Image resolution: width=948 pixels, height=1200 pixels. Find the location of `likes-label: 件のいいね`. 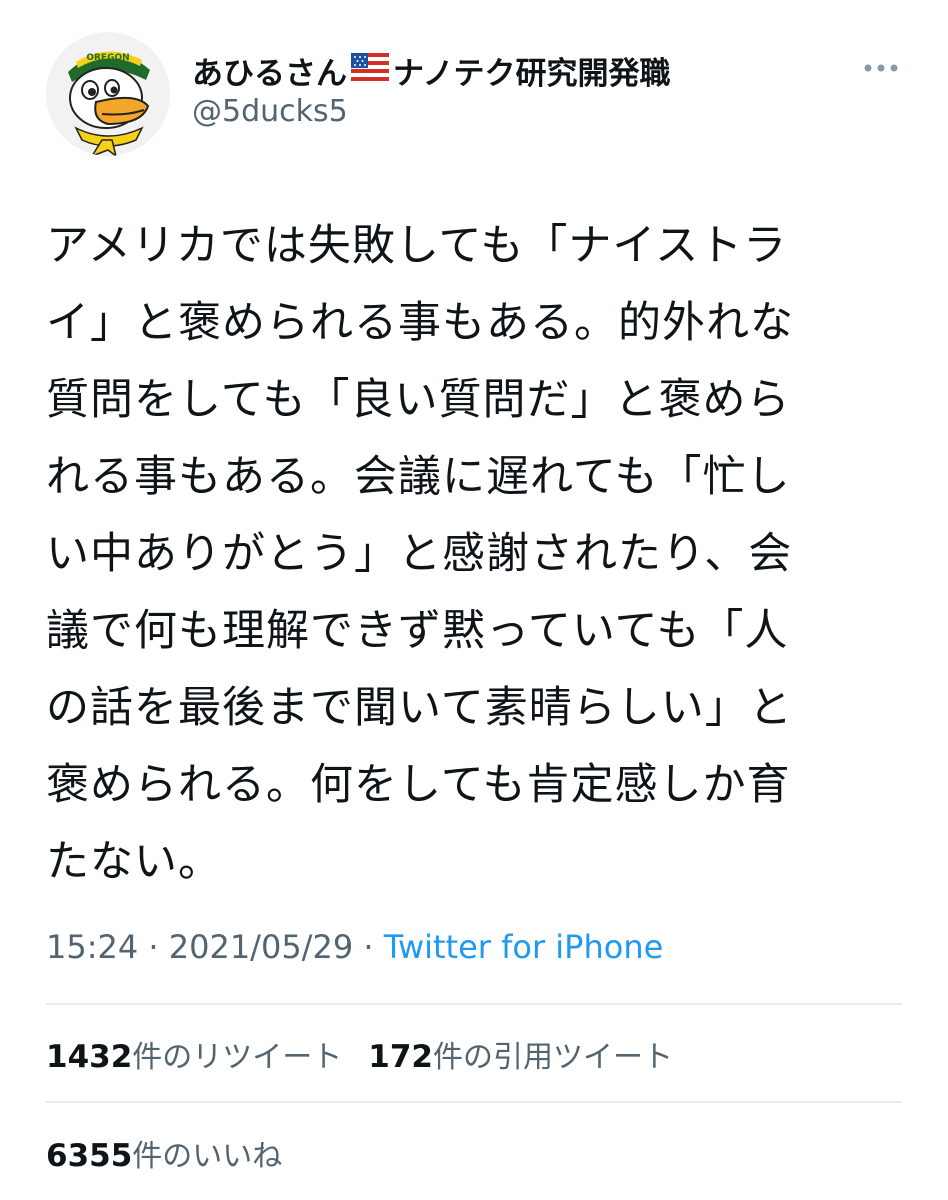

likes-label: 件のいいね is located at coordinates (207, 1156).